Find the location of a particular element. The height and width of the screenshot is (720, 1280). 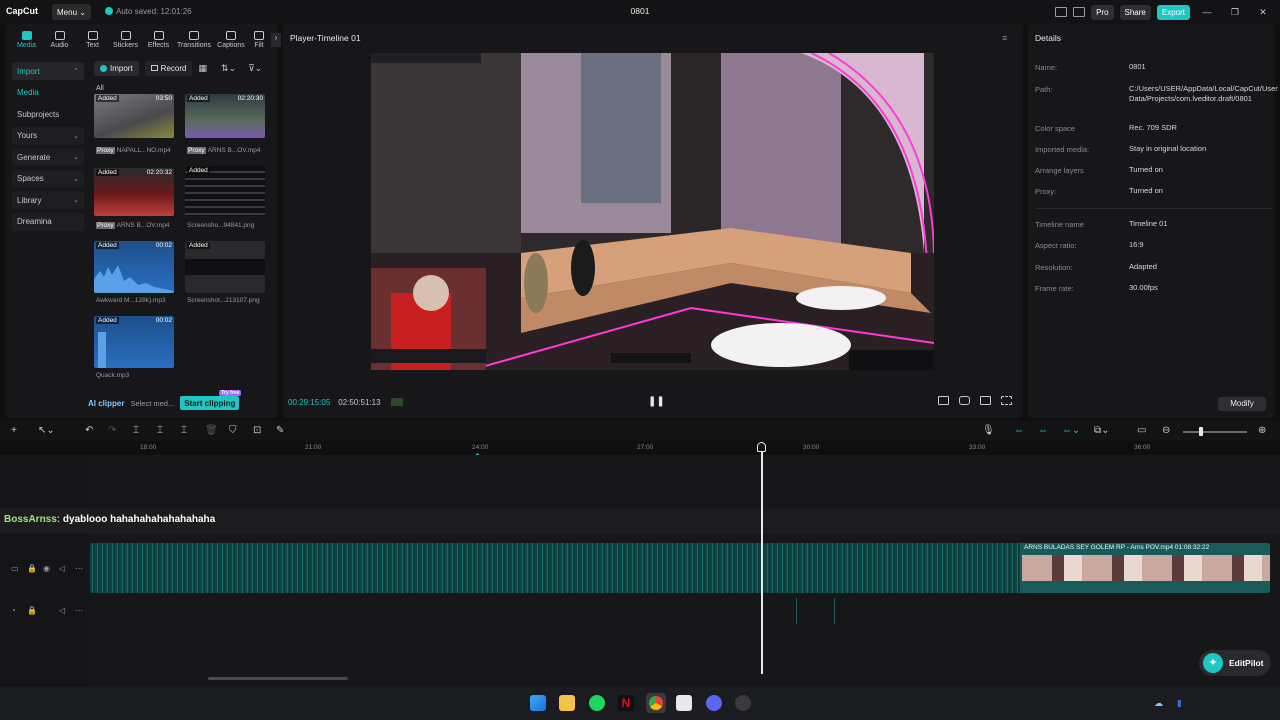

windows-start-icon is located at coordinates (538, 703).